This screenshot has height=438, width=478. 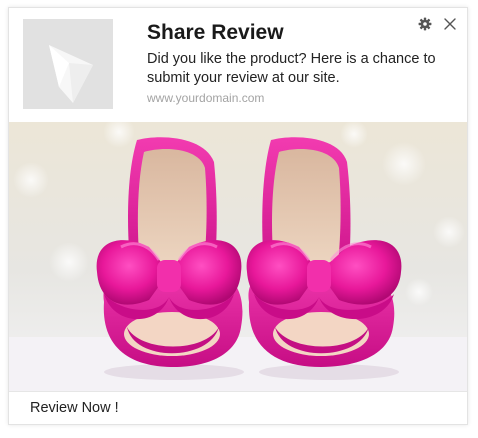 I want to click on notification-title: Share Review, so click(x=215, y=32).